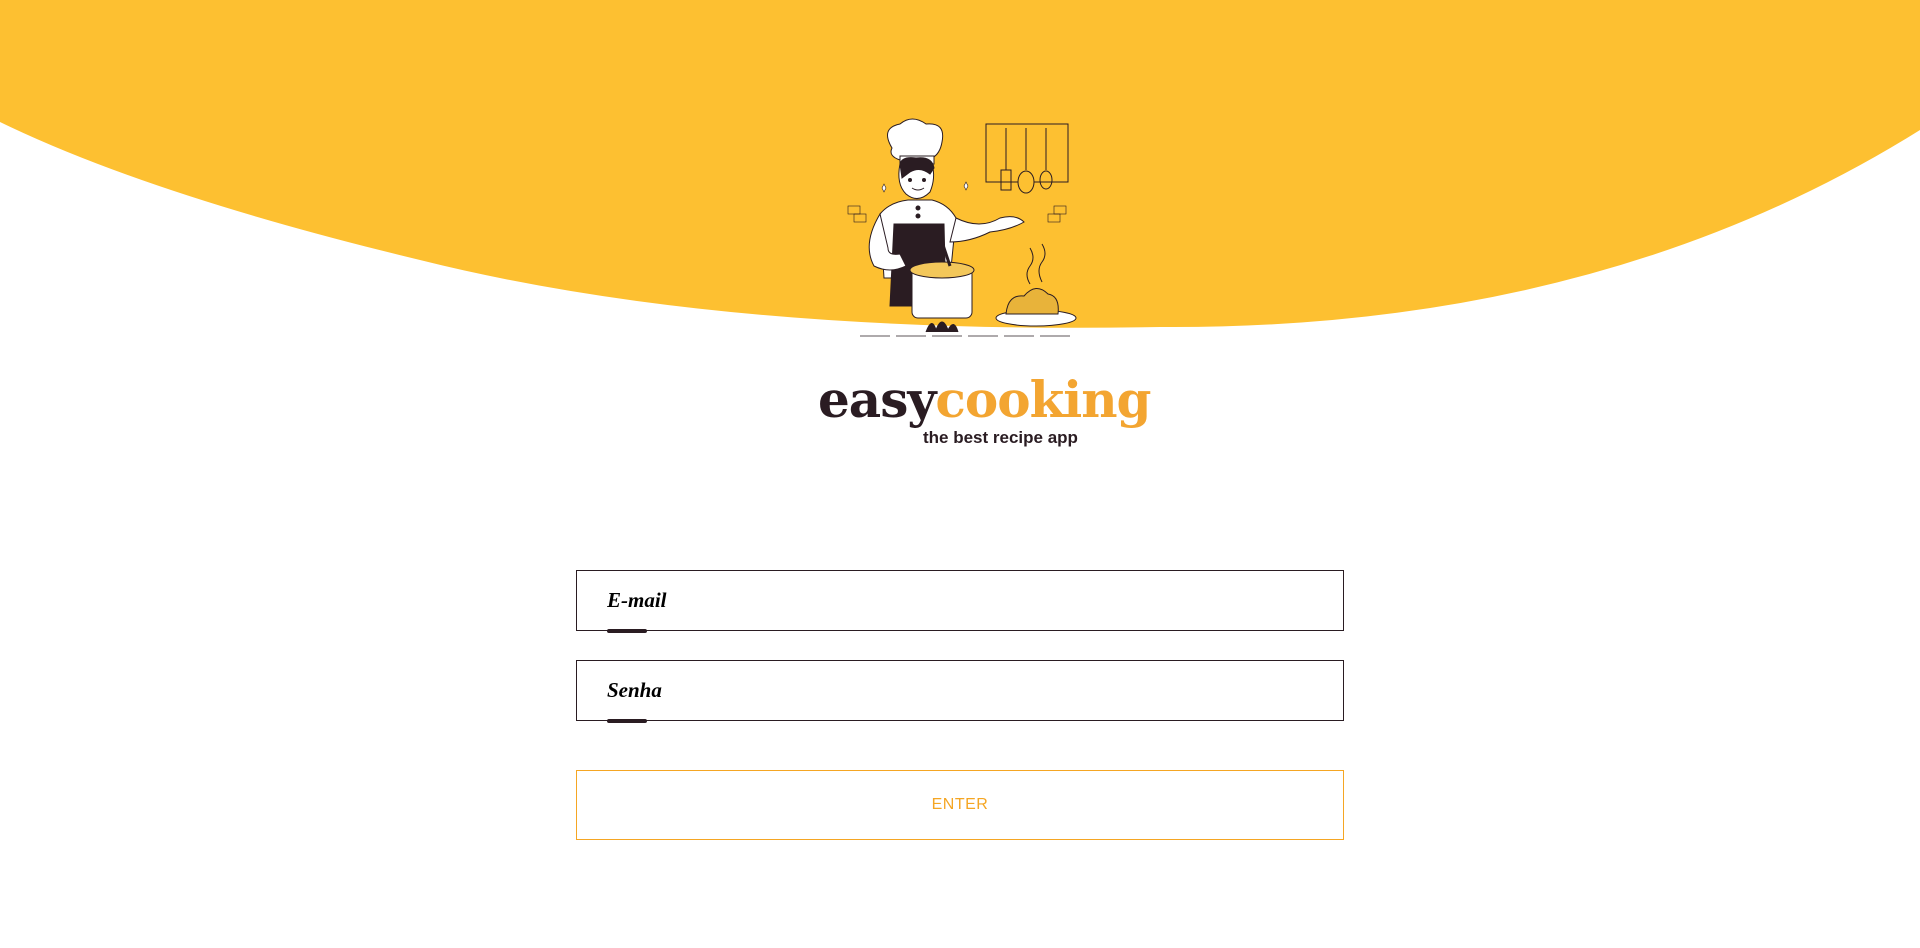 The width and height of the screenshot is (1920, 948). What do you see at coordinates (1027, 158) in the screenshot?
I see `utensil-rack-icon` at bounding box center [1027, 158].